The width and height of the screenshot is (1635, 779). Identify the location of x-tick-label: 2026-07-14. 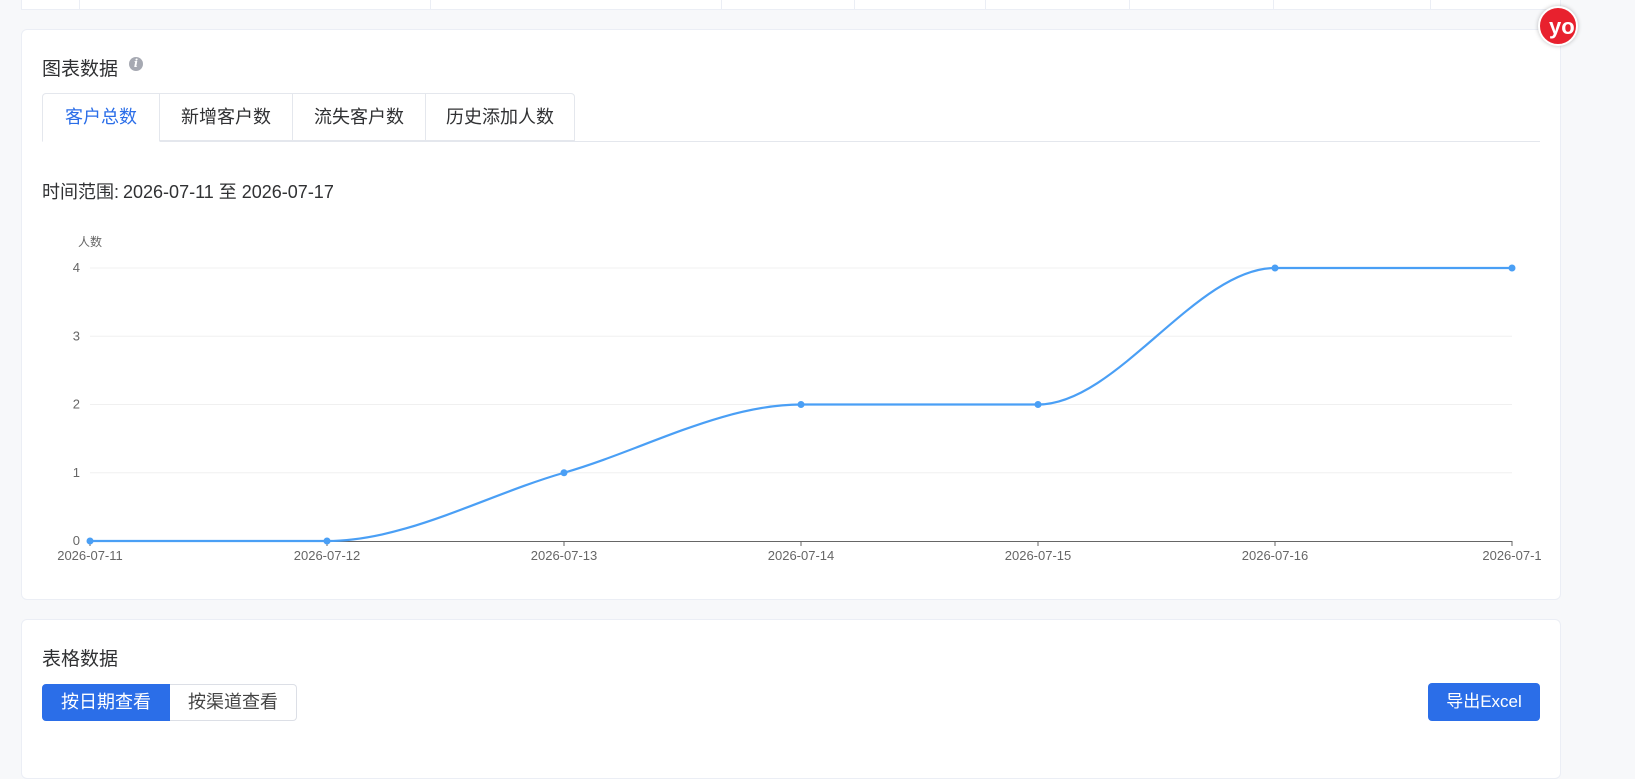
(801, 555).